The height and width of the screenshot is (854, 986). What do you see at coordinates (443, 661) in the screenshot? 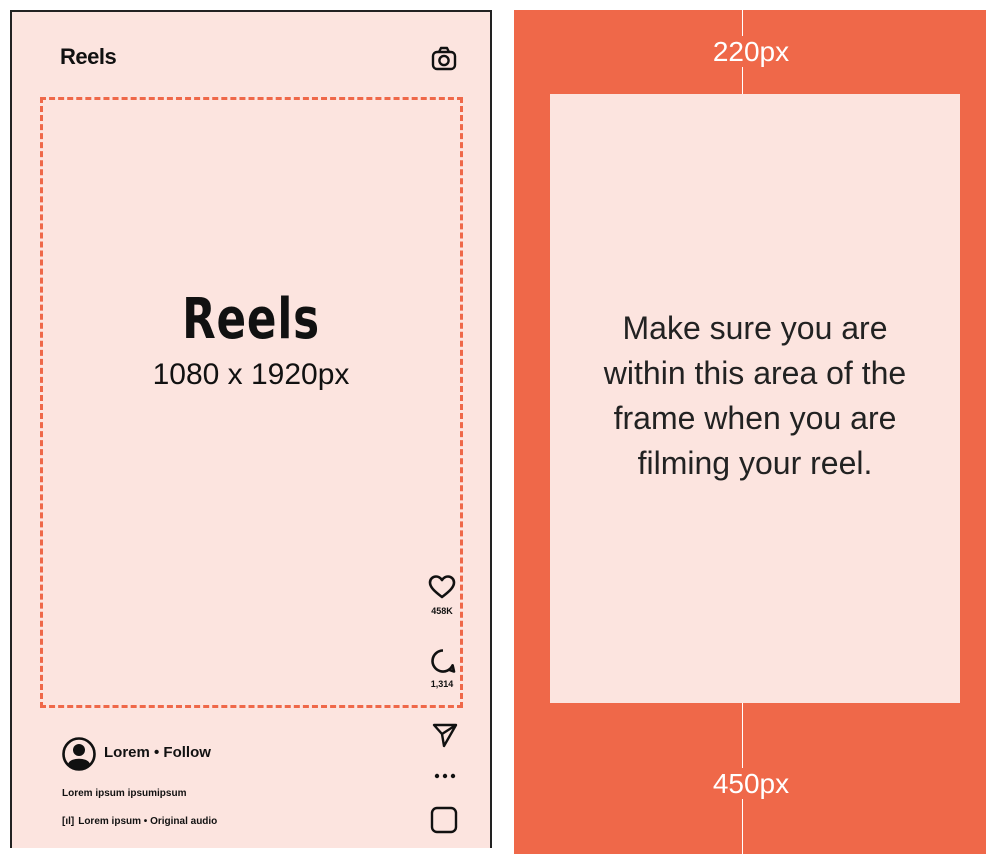
I see `comment-icon` at bounding box center [443, 661].